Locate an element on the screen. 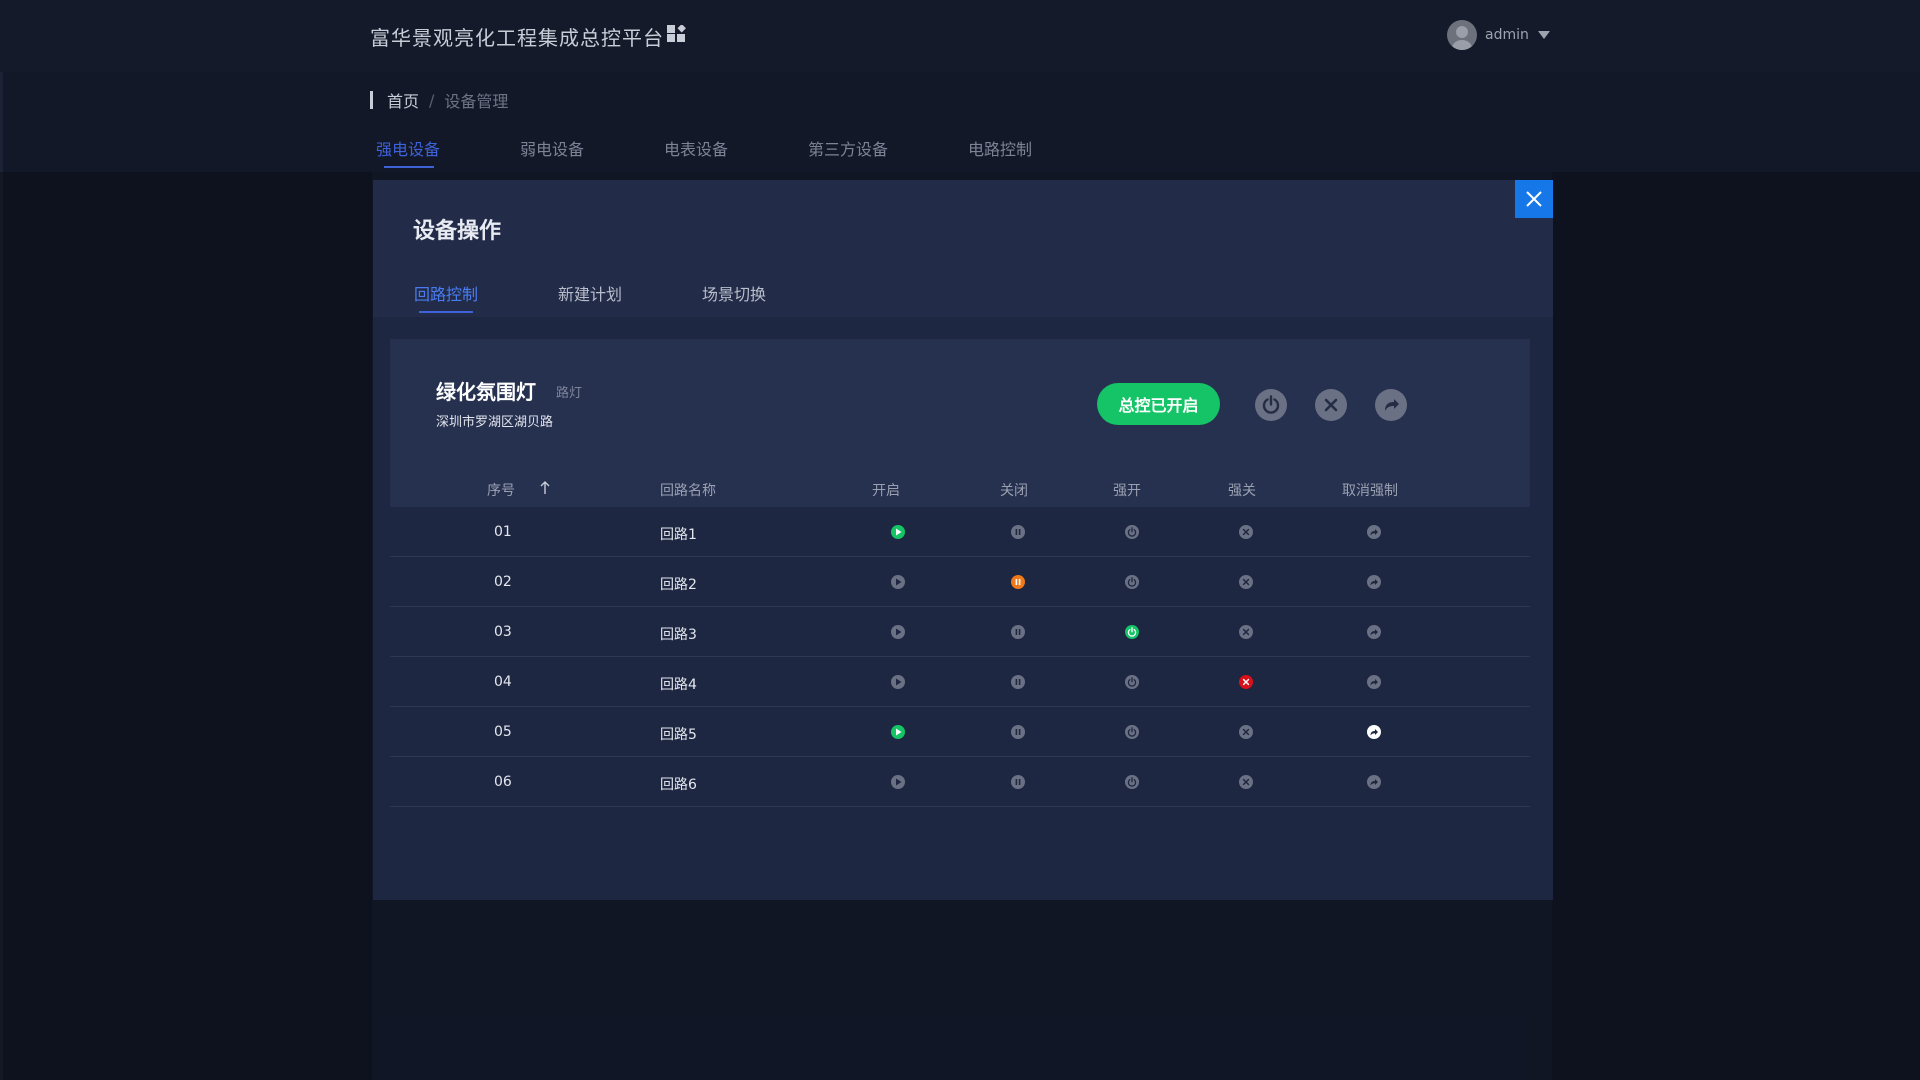 The height and width of the screenshot is (1080, 1920). user-silhouette-icon is located at coordinates (1462, 38).